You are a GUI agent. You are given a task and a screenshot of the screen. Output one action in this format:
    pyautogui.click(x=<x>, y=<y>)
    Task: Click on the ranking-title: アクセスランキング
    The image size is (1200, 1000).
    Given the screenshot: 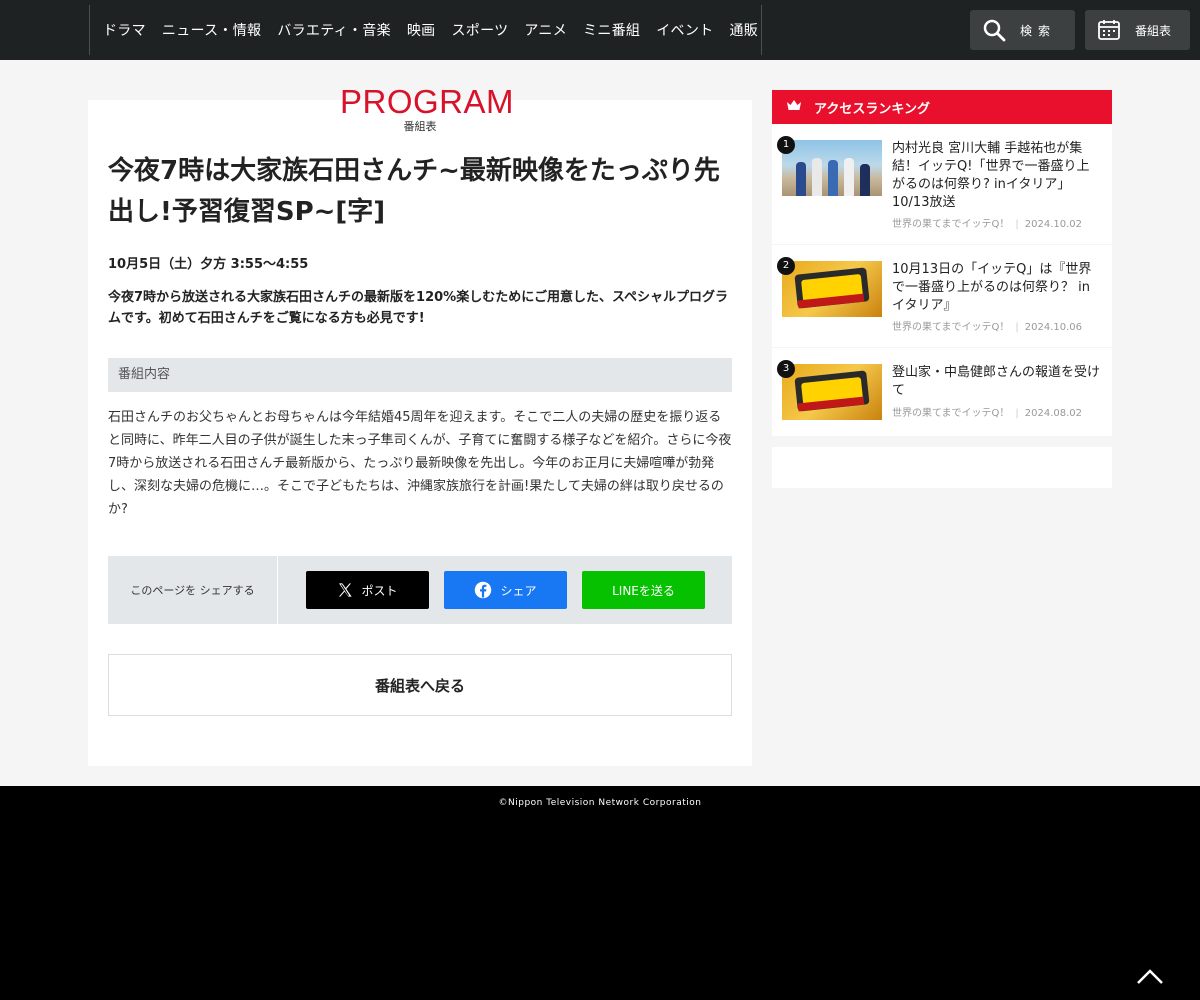 What is the action you would take?
    pyautogui.click(x=872, y=109)
    